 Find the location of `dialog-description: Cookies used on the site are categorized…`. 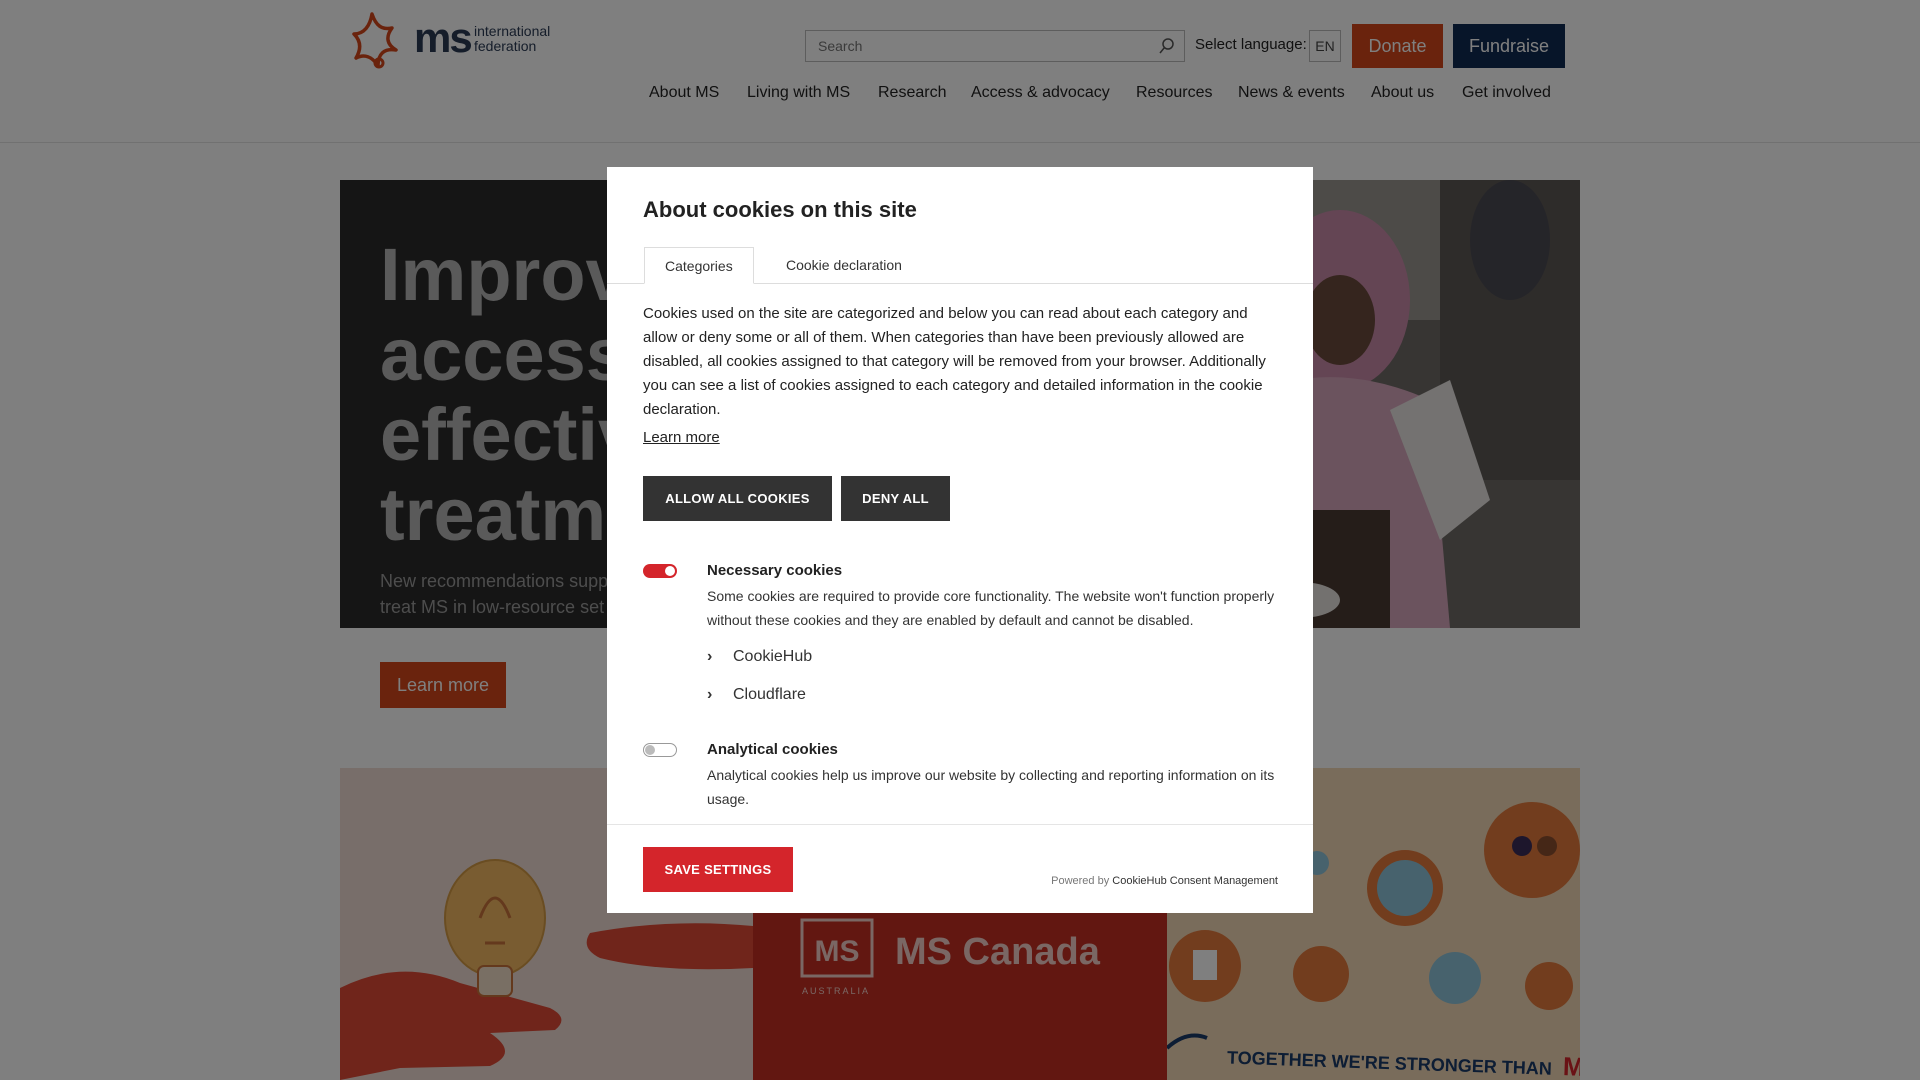

dialog-description: Cookies used on the site are categorized… is located at coordinates (954, 361).